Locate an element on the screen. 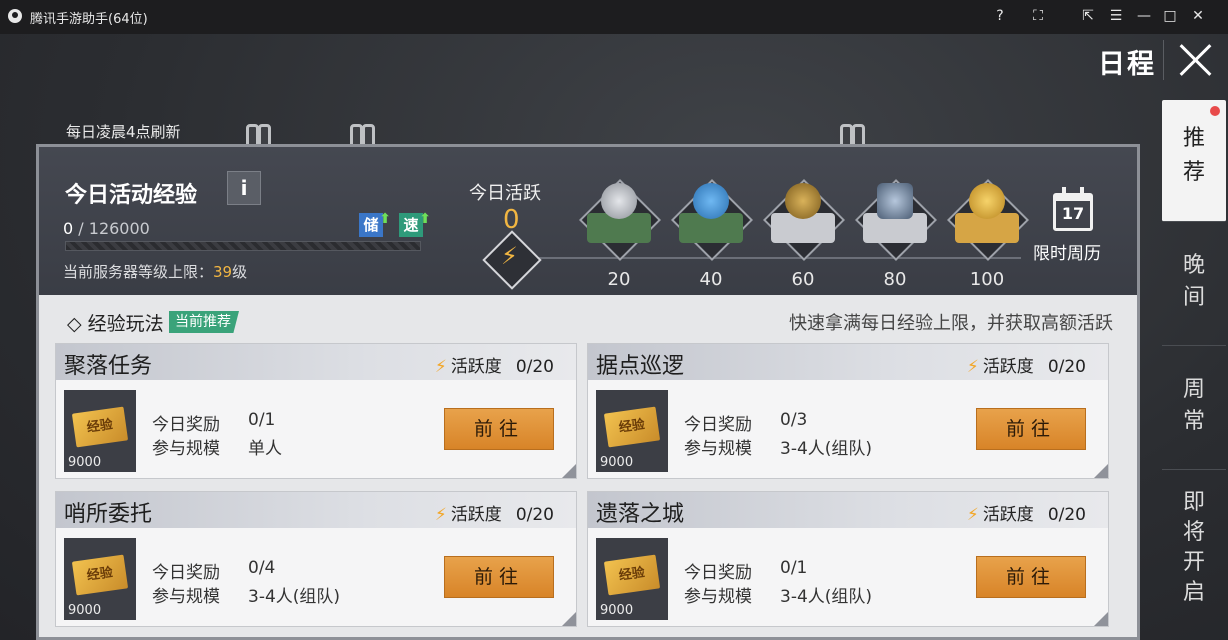 This screenshot has height=640, width=1228. store-badge: 储 ⬆ is located at coordinates (375, 224).